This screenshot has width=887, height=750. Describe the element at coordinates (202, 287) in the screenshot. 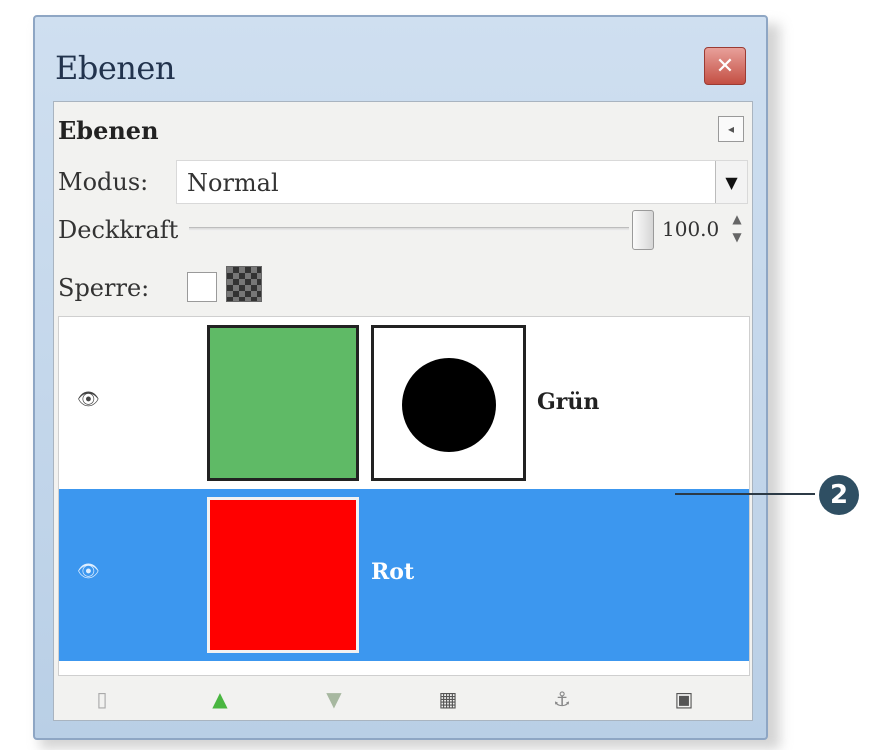

I see `lock-pixels-checkbox` at that location.